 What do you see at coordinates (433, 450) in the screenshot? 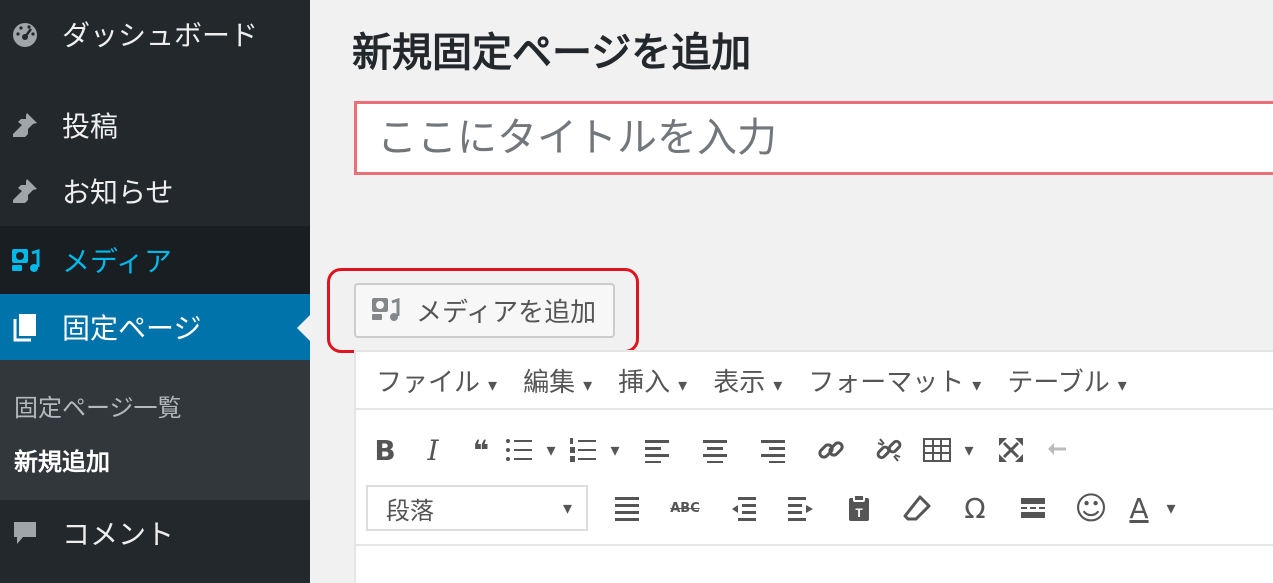
I see `italic-button: I` at bounding box center [433, 450].